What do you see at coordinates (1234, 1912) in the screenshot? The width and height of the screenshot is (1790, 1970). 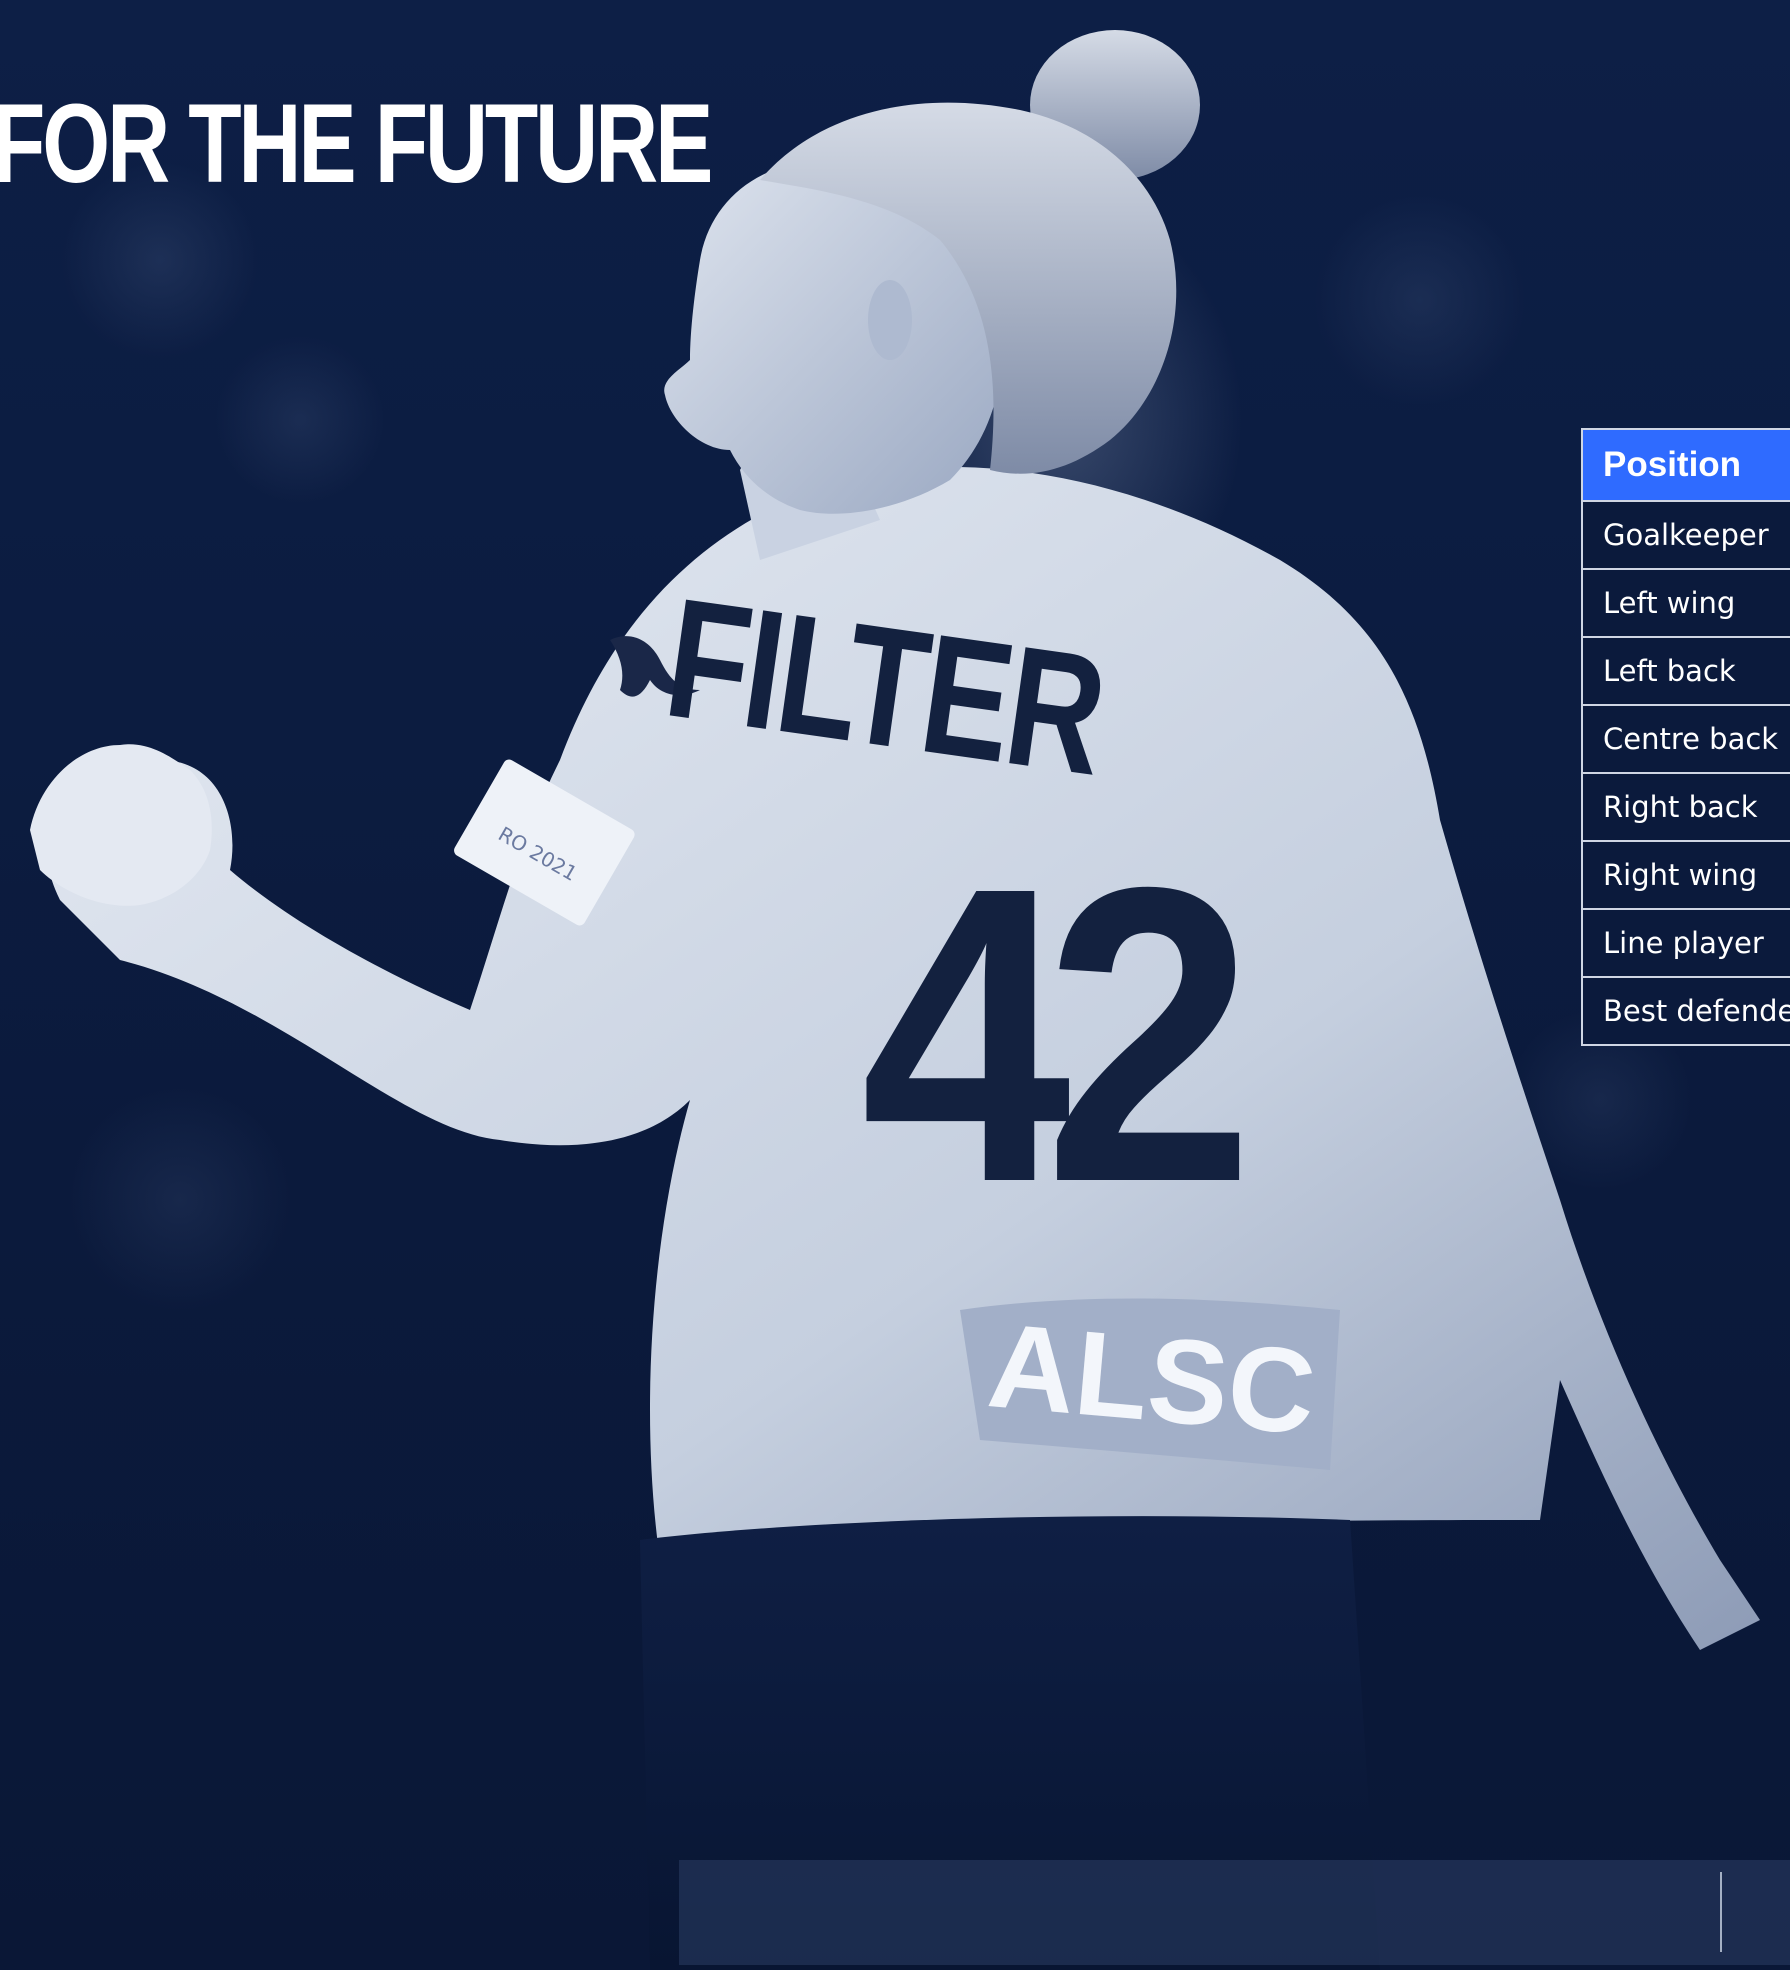 I see `caption-bar` at bounding box center [1234, 1912].